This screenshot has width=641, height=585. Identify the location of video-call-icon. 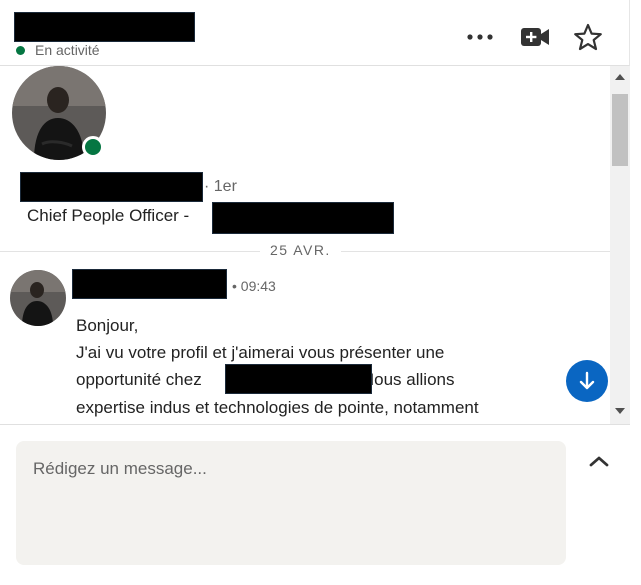
(535, 37).